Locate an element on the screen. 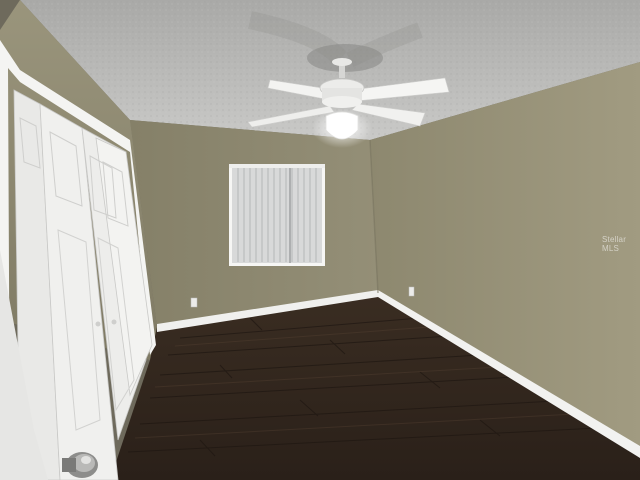 The width and height of the screenshot is (640, 480). watermark-text: Stellar MLS is located at coordinates (614, 244).